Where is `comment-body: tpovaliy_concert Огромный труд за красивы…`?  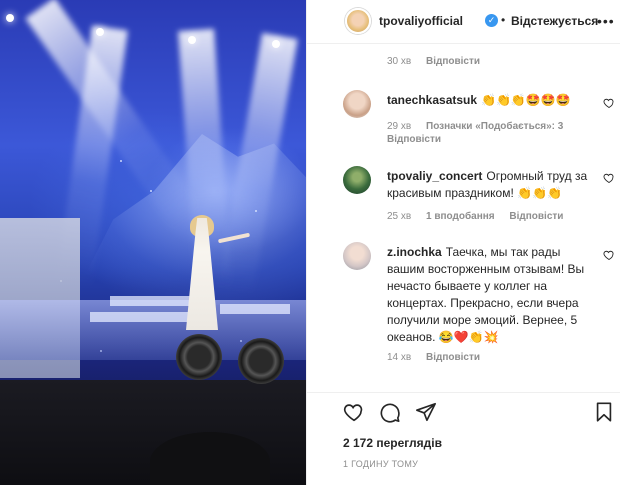 comment-body: tpovaliy_concert Огромный труд за красивы… is located at coordinates (492, 185).